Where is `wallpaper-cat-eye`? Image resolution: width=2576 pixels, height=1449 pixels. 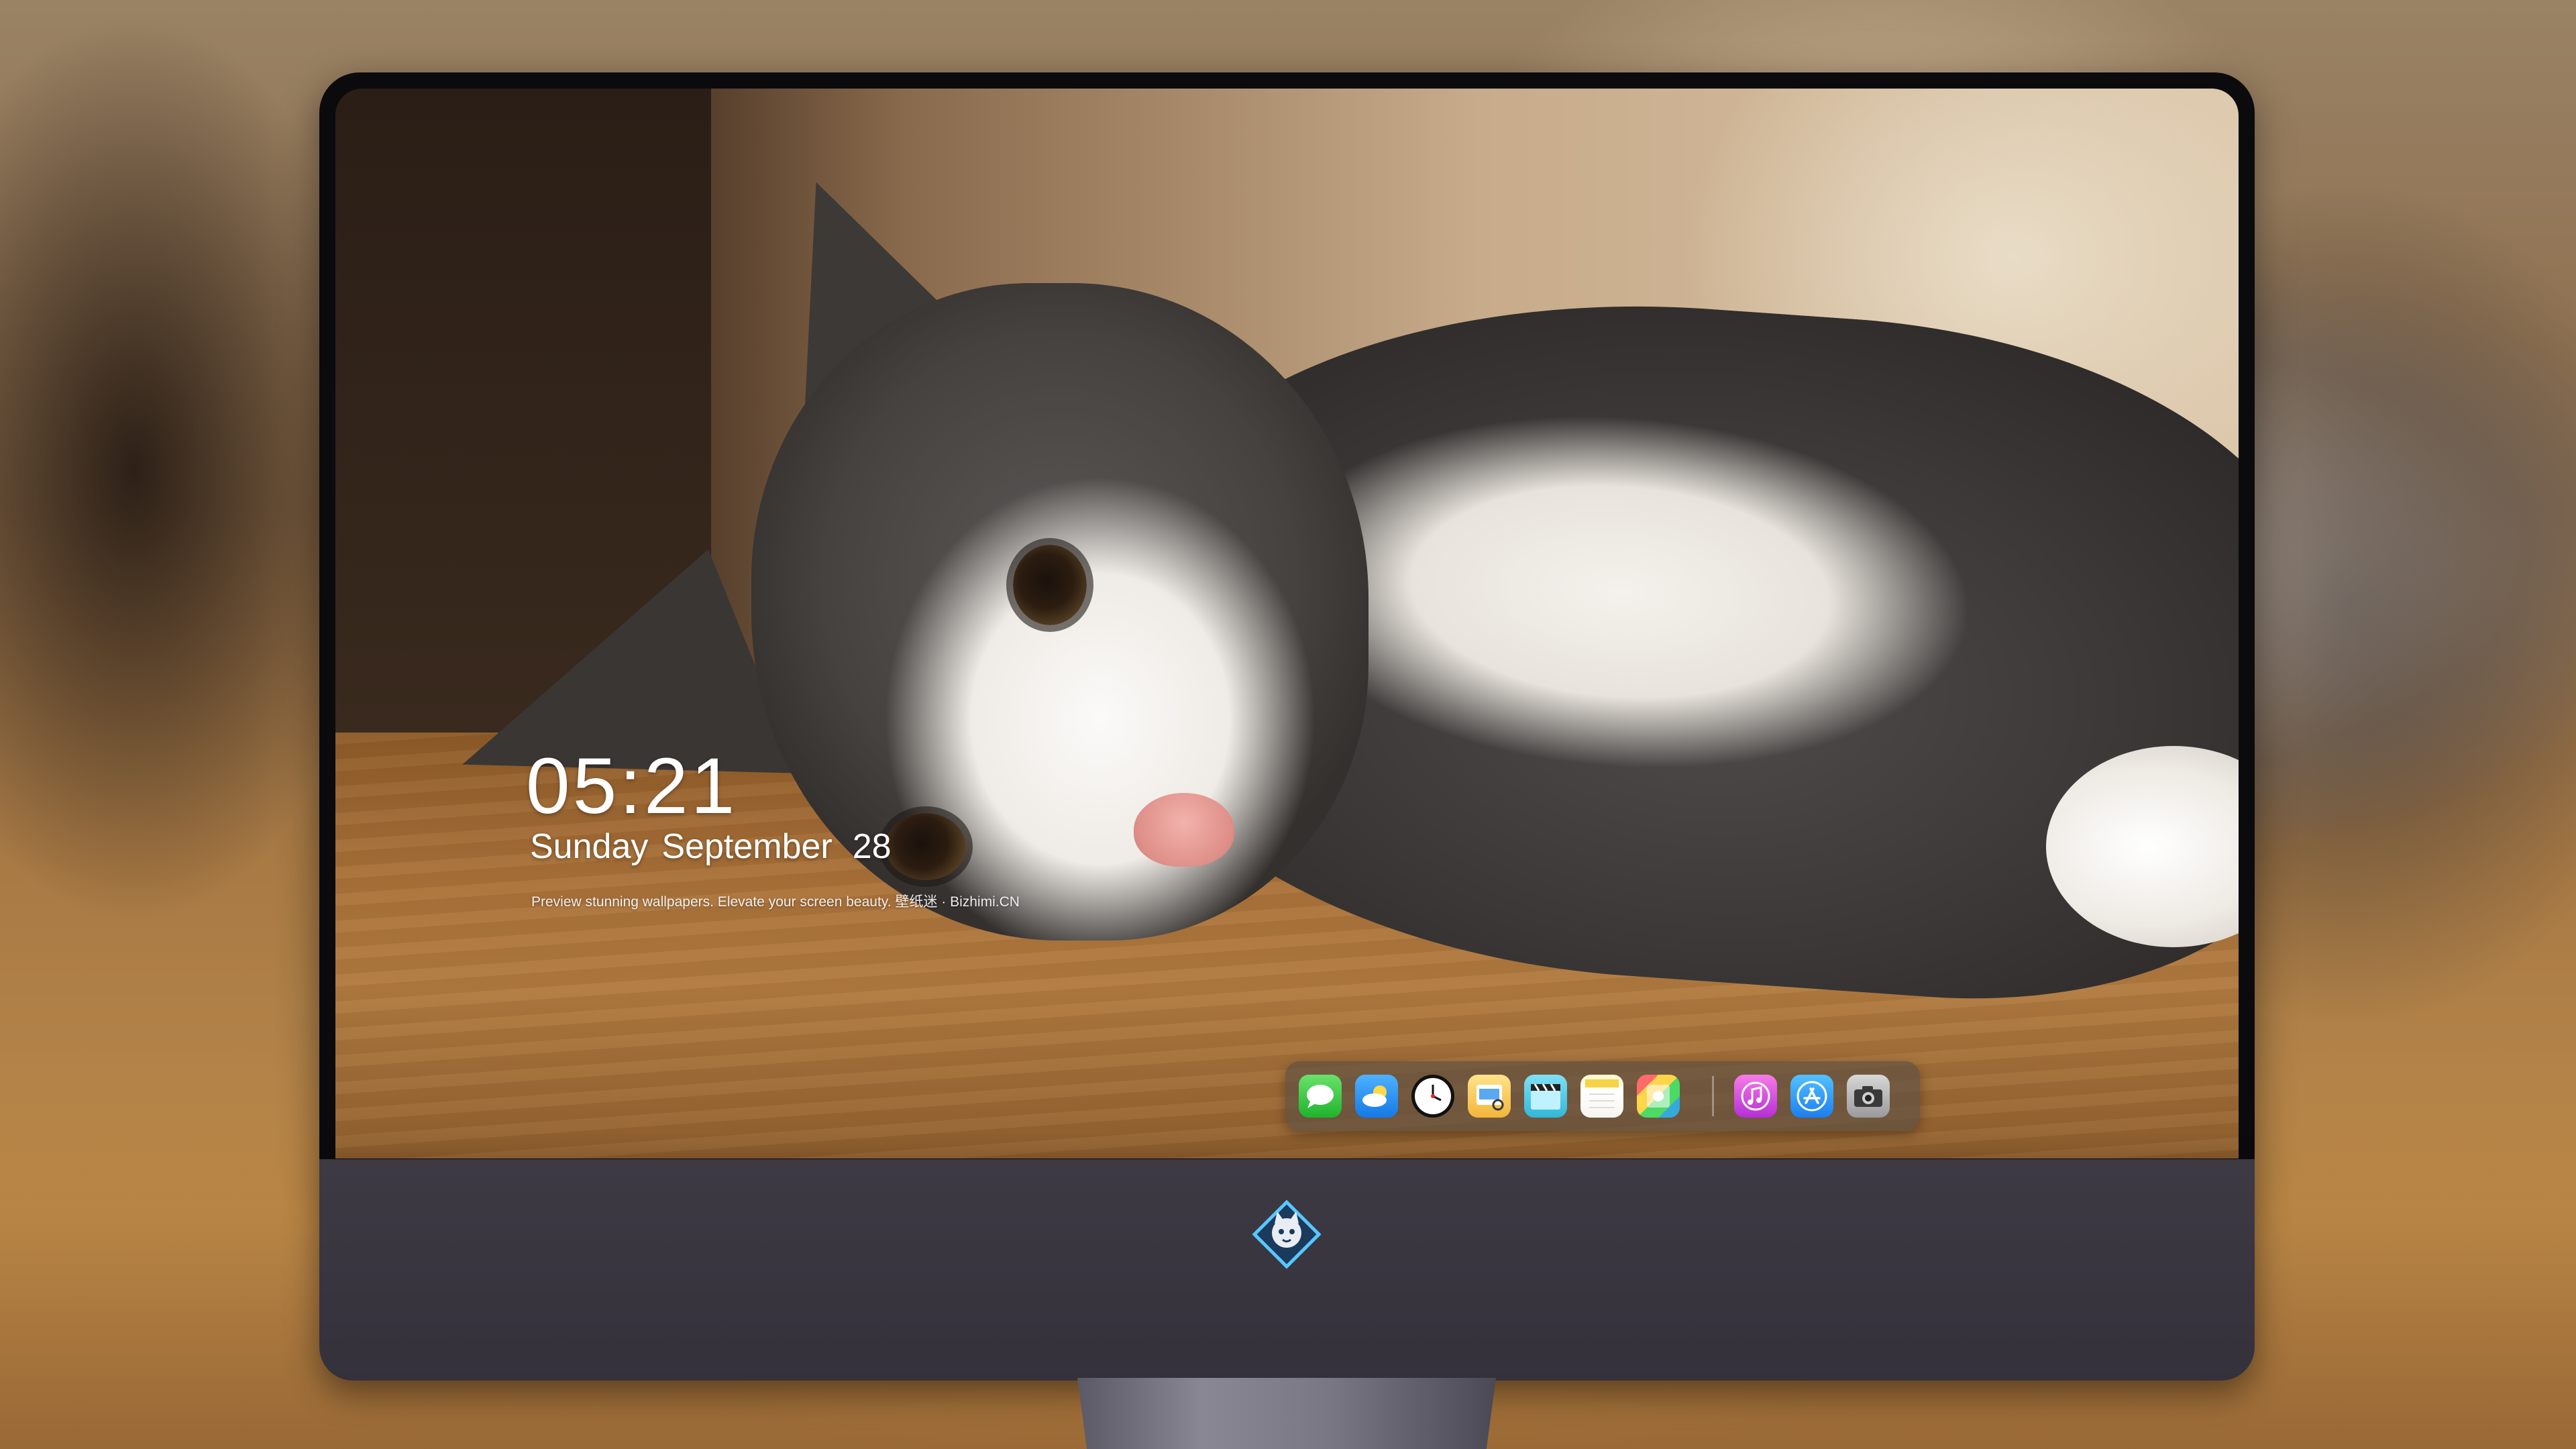
wallpaper-cat-eye is located at coordinates (1050, 585).